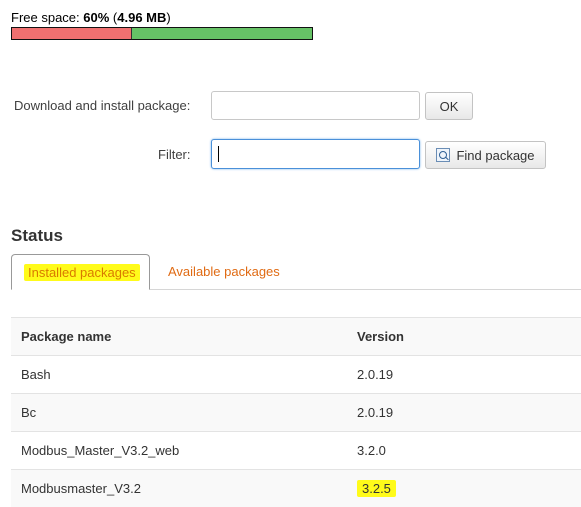 Image resolution: width=581 pixels, height=507 pixels. I want to click on package-name-cell: Bc, so click(179, 413).